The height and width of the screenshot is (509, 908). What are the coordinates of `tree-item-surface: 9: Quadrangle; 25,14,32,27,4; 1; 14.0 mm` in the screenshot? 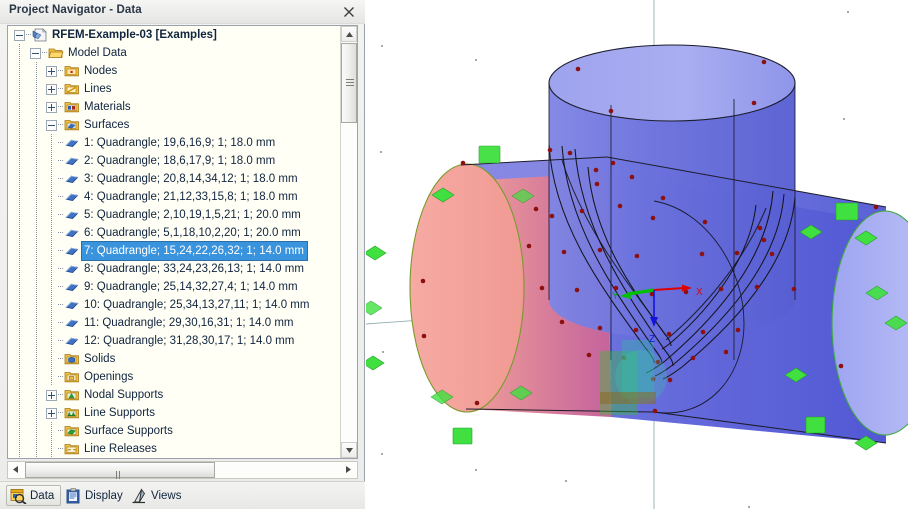 It's located at (174, 287).